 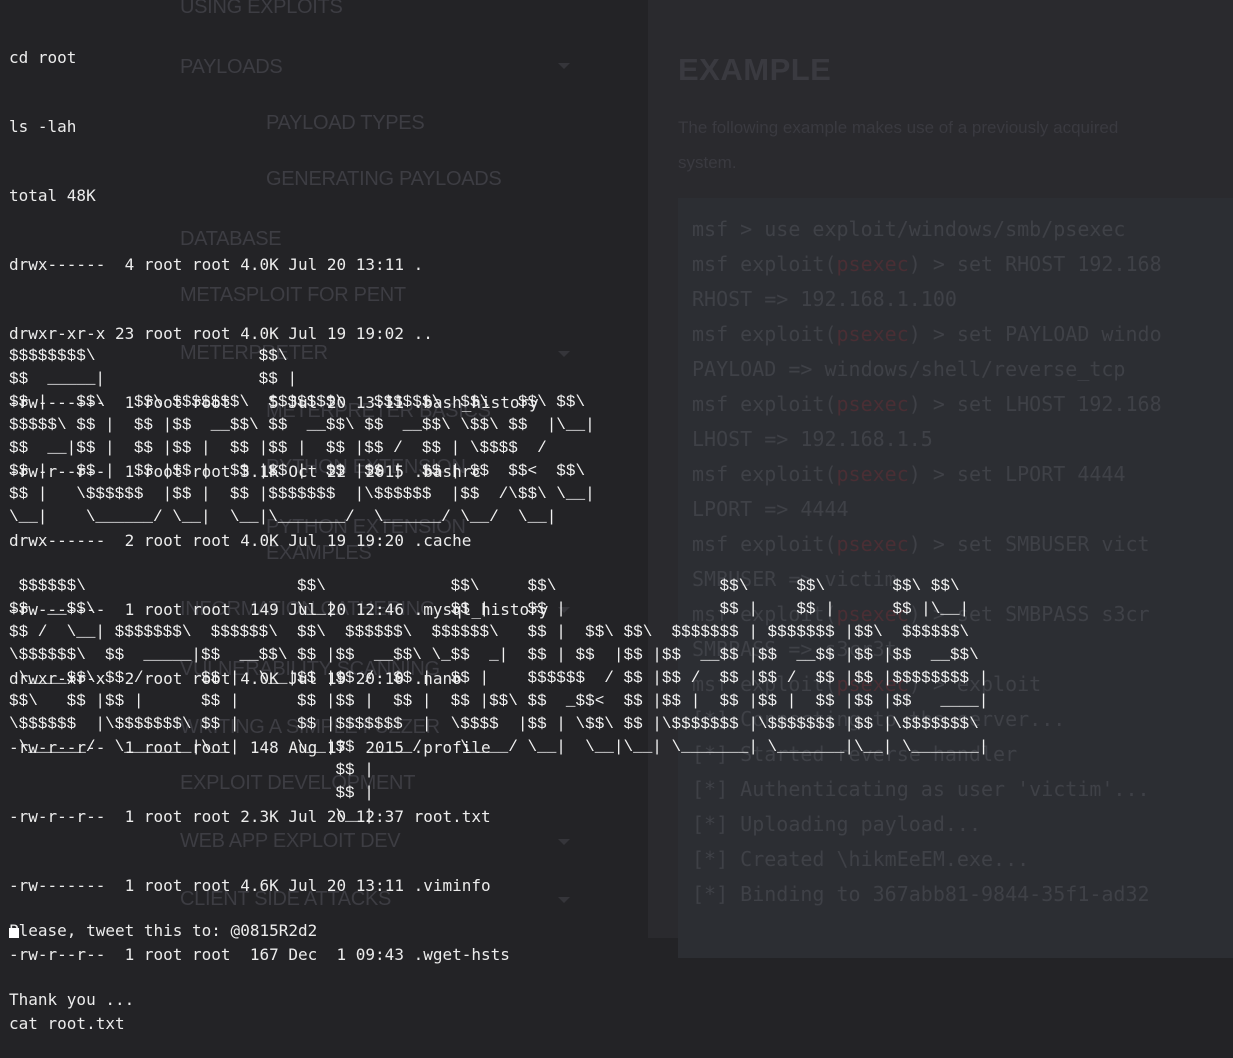 What do you see at coordinates (927, 264) in the screenshot?
I see `code-line: msf exploit(psexec) > set RHOST 192.168` at bounding box center [927, 264].